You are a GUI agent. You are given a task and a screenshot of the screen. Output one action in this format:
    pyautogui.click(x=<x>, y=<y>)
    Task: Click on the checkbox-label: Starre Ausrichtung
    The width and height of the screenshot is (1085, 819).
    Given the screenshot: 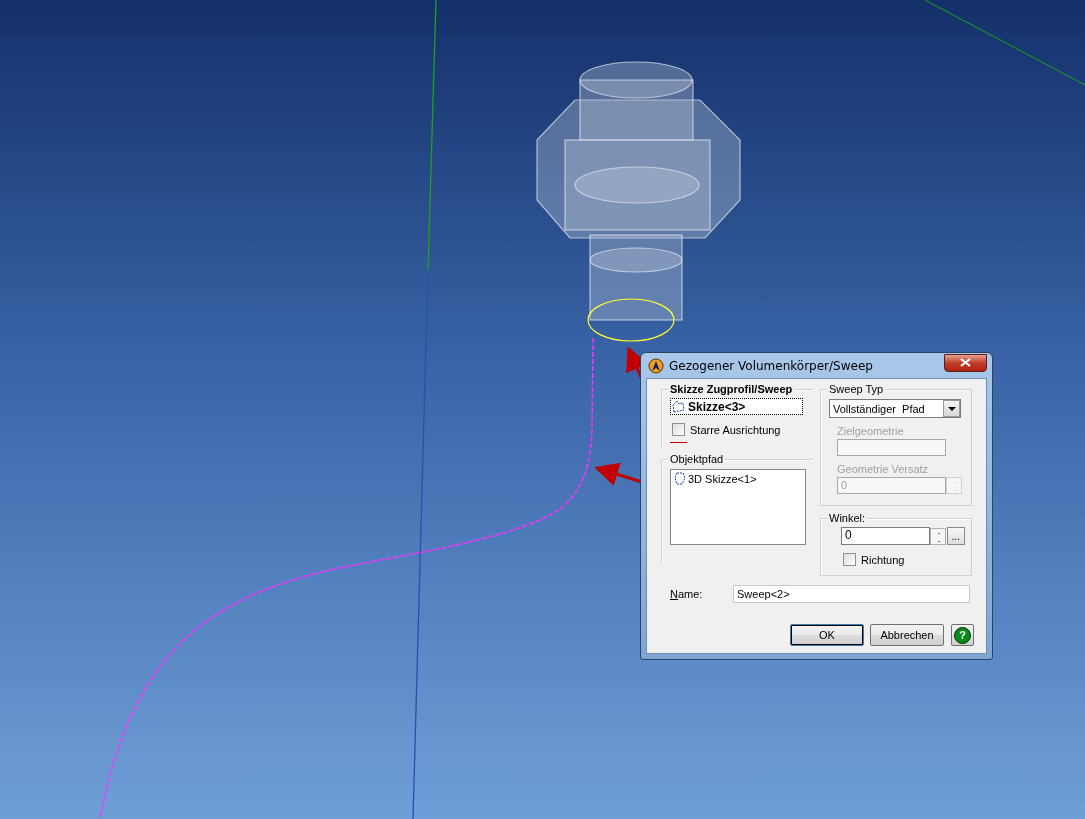 What is the action you would take?
    pyautogui.click(x=735, y=429)
    